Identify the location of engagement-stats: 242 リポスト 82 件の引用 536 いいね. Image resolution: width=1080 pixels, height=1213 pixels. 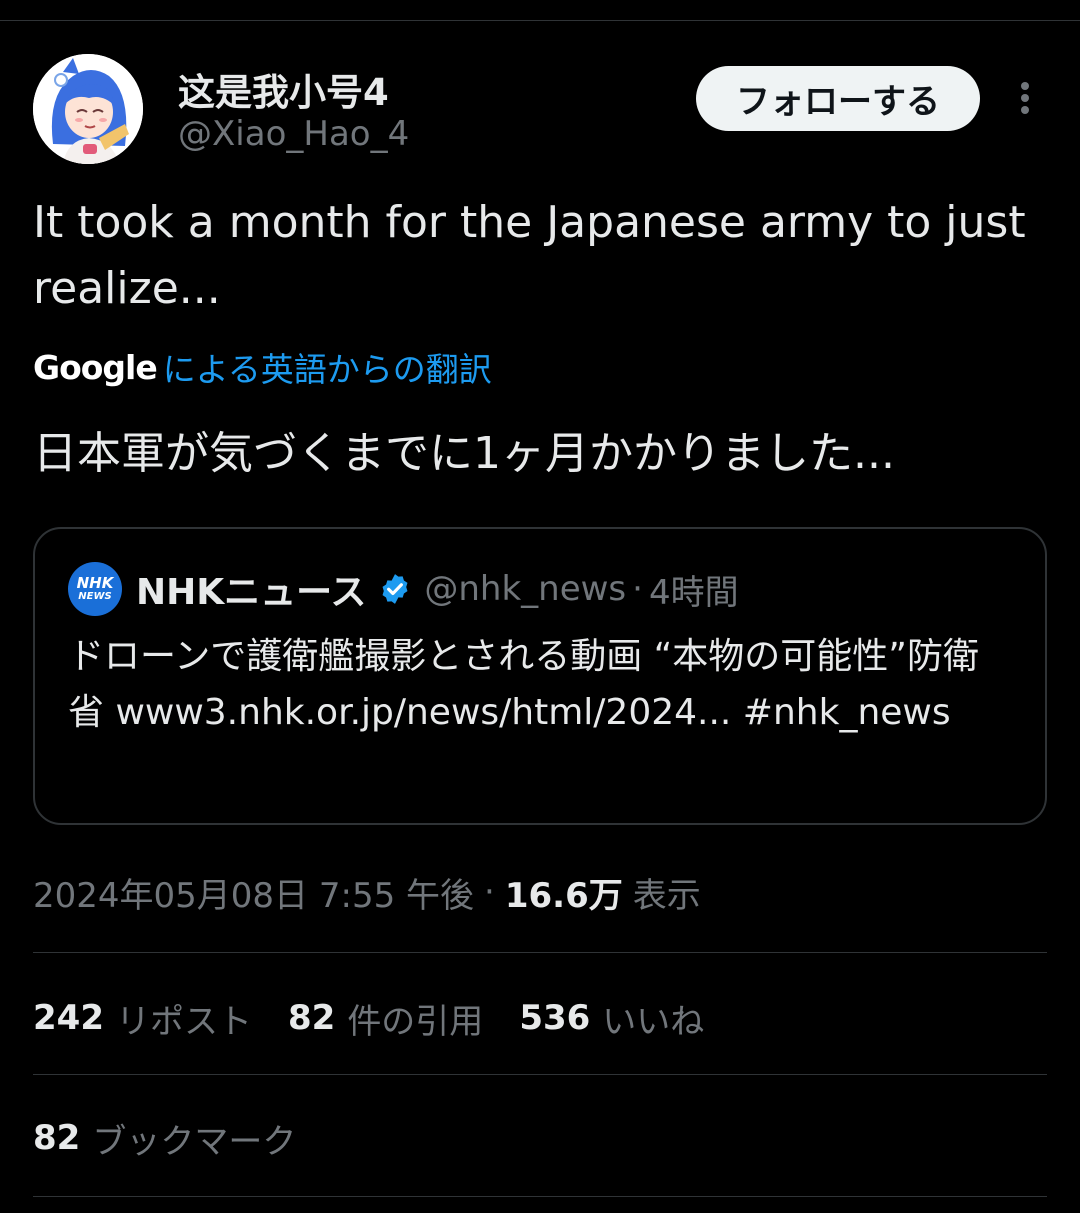
(386, 1018).